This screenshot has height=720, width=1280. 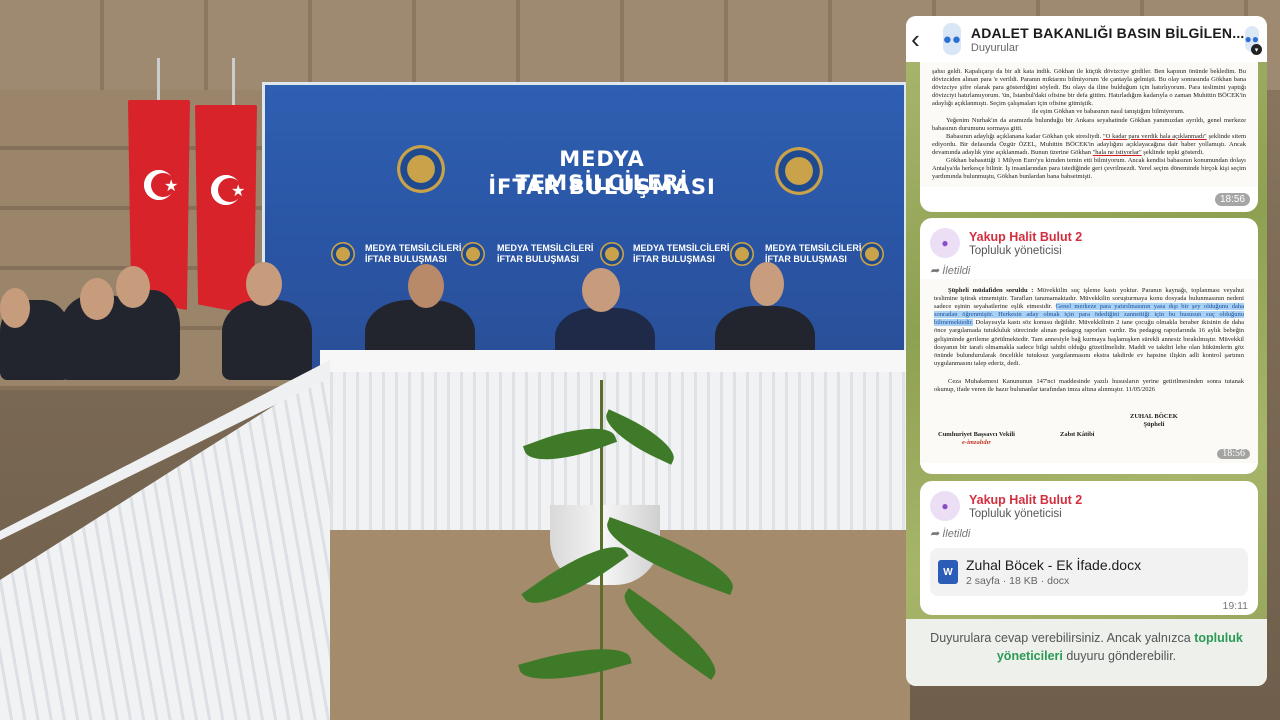 I want to click on banner-title-line2: İFTAR BULUŞMASI, so click(x=602, y=187).